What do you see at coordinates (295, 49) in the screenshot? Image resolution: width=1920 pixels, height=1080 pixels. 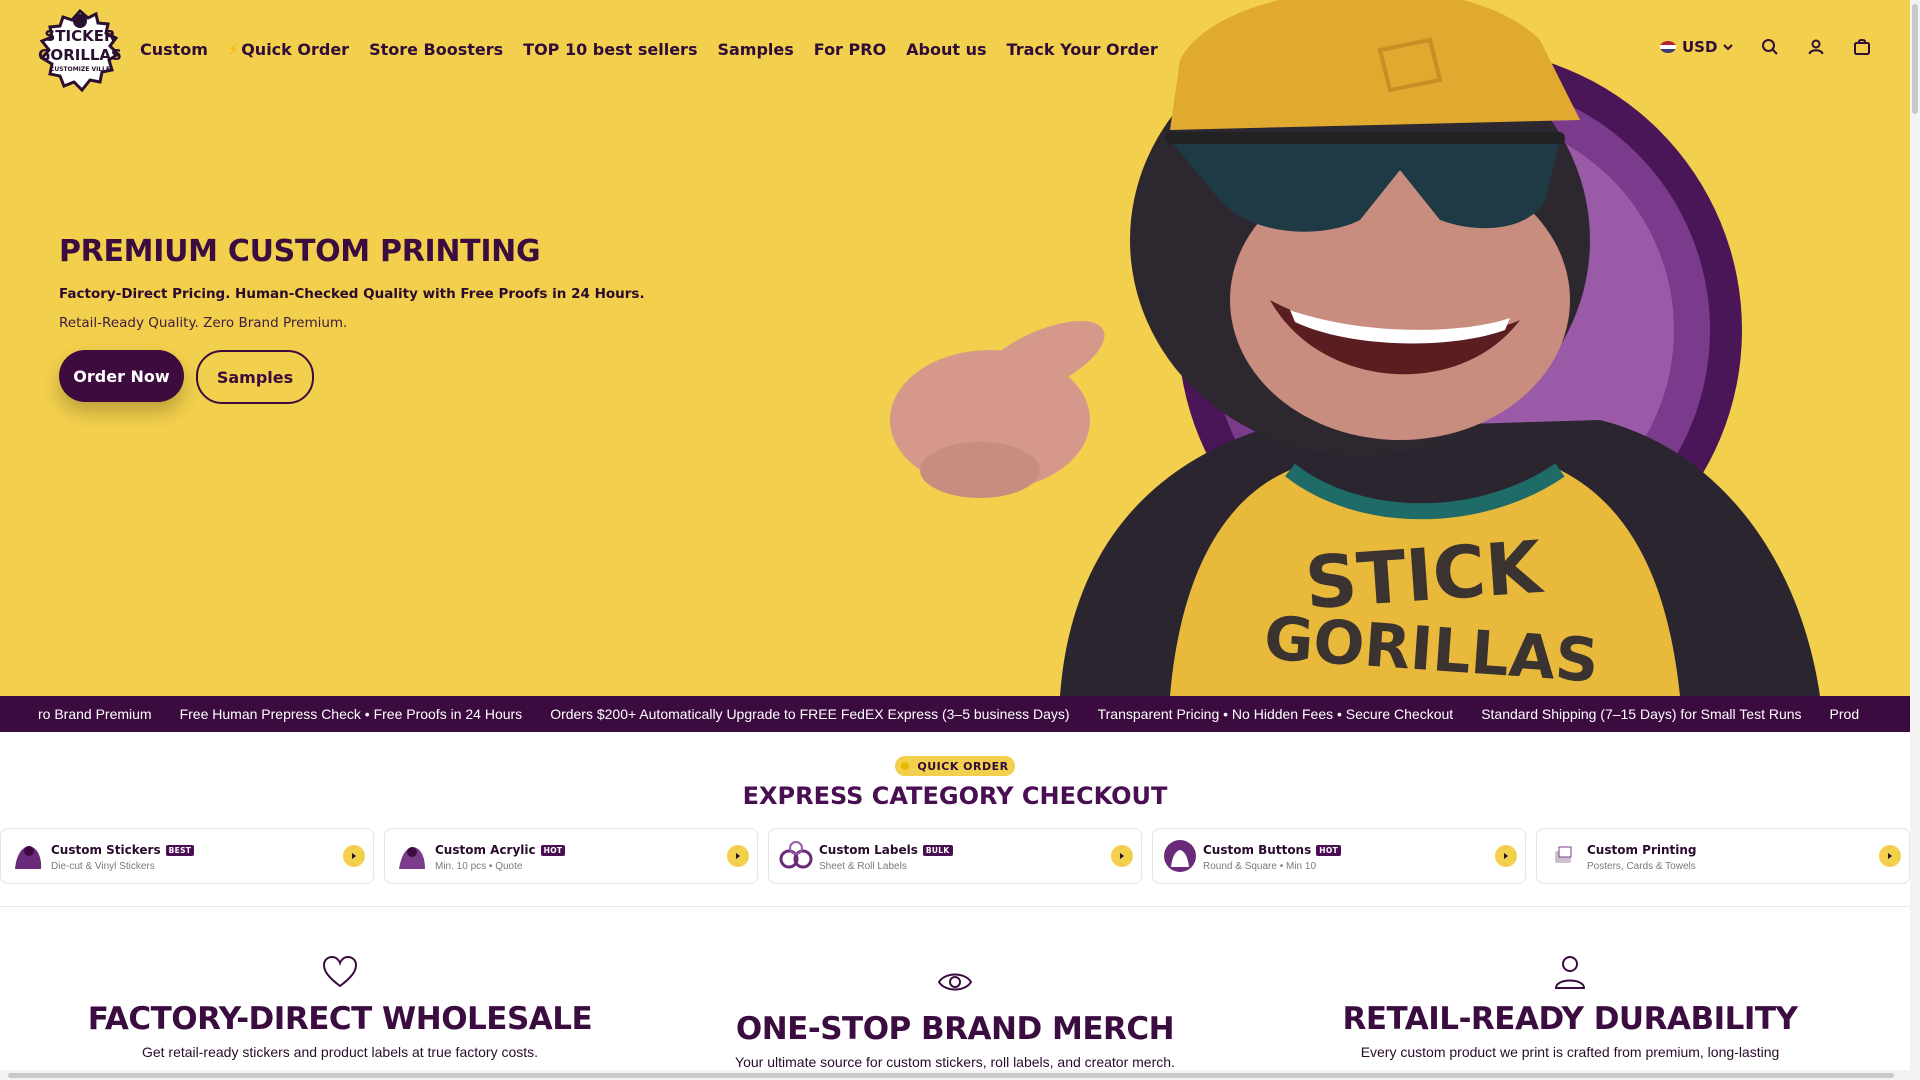 I see `nav-quick-order-label: Quick Order` at bounding box center [295, 49].